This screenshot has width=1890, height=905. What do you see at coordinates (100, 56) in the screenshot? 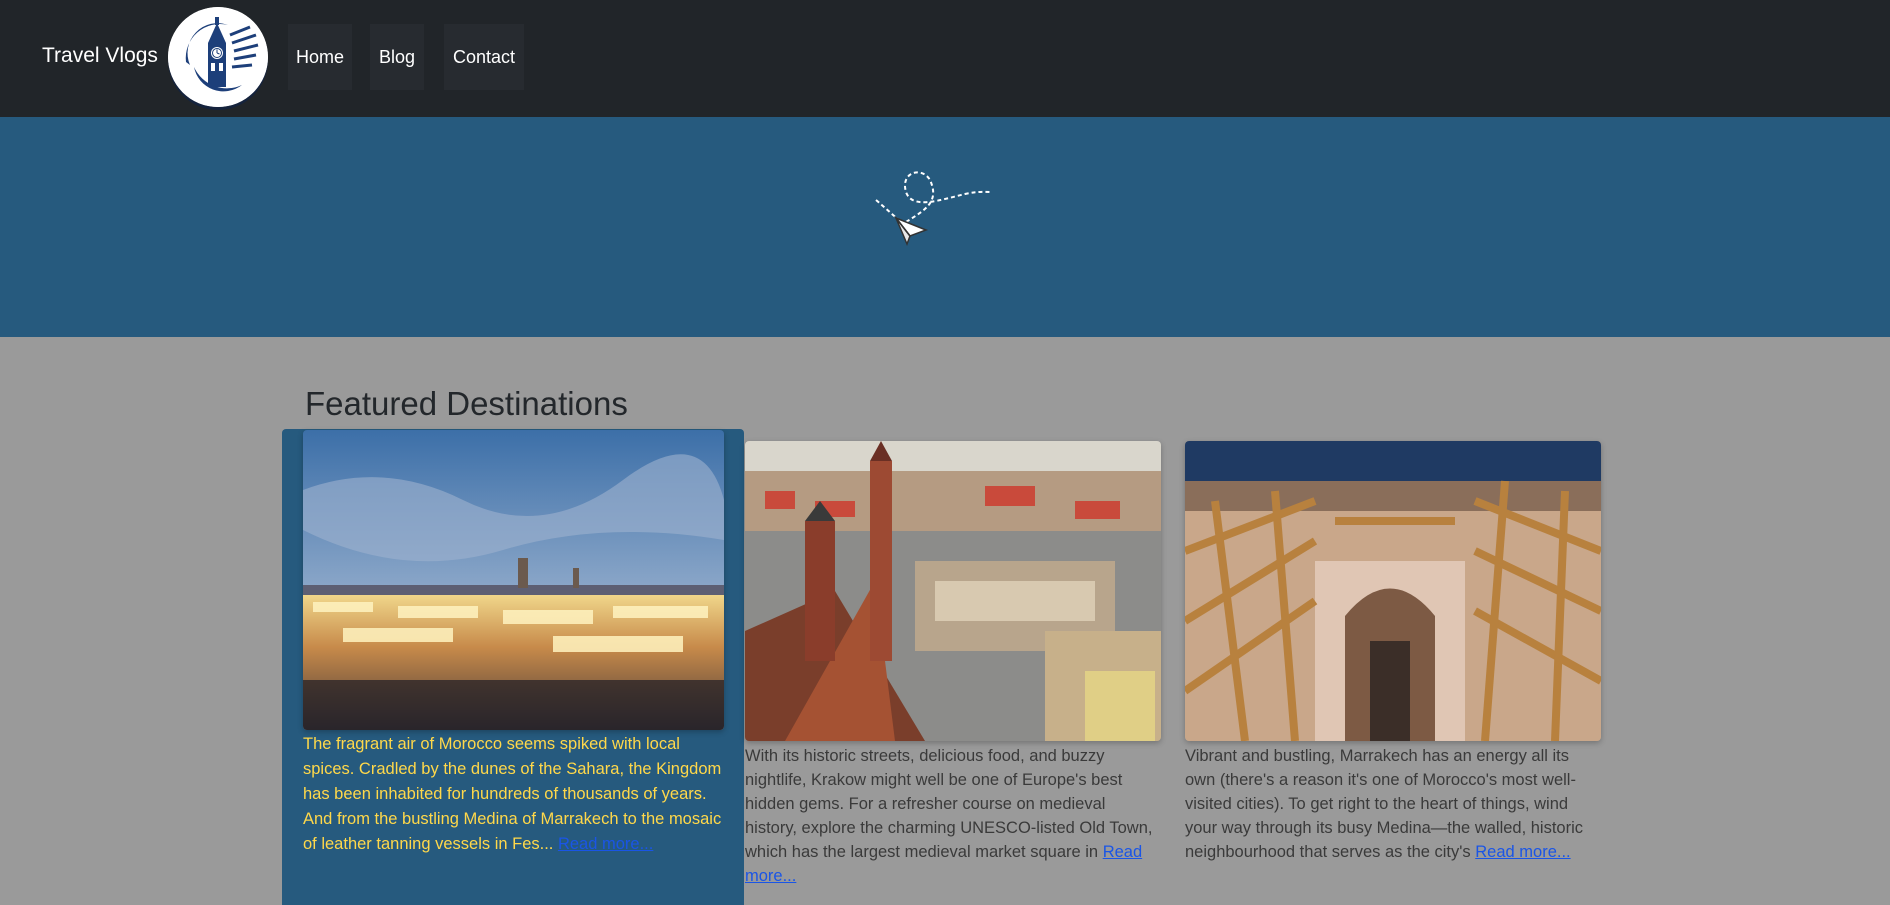
I see `brand-title: Travel Vlogs` at bounding box center [100, 56].